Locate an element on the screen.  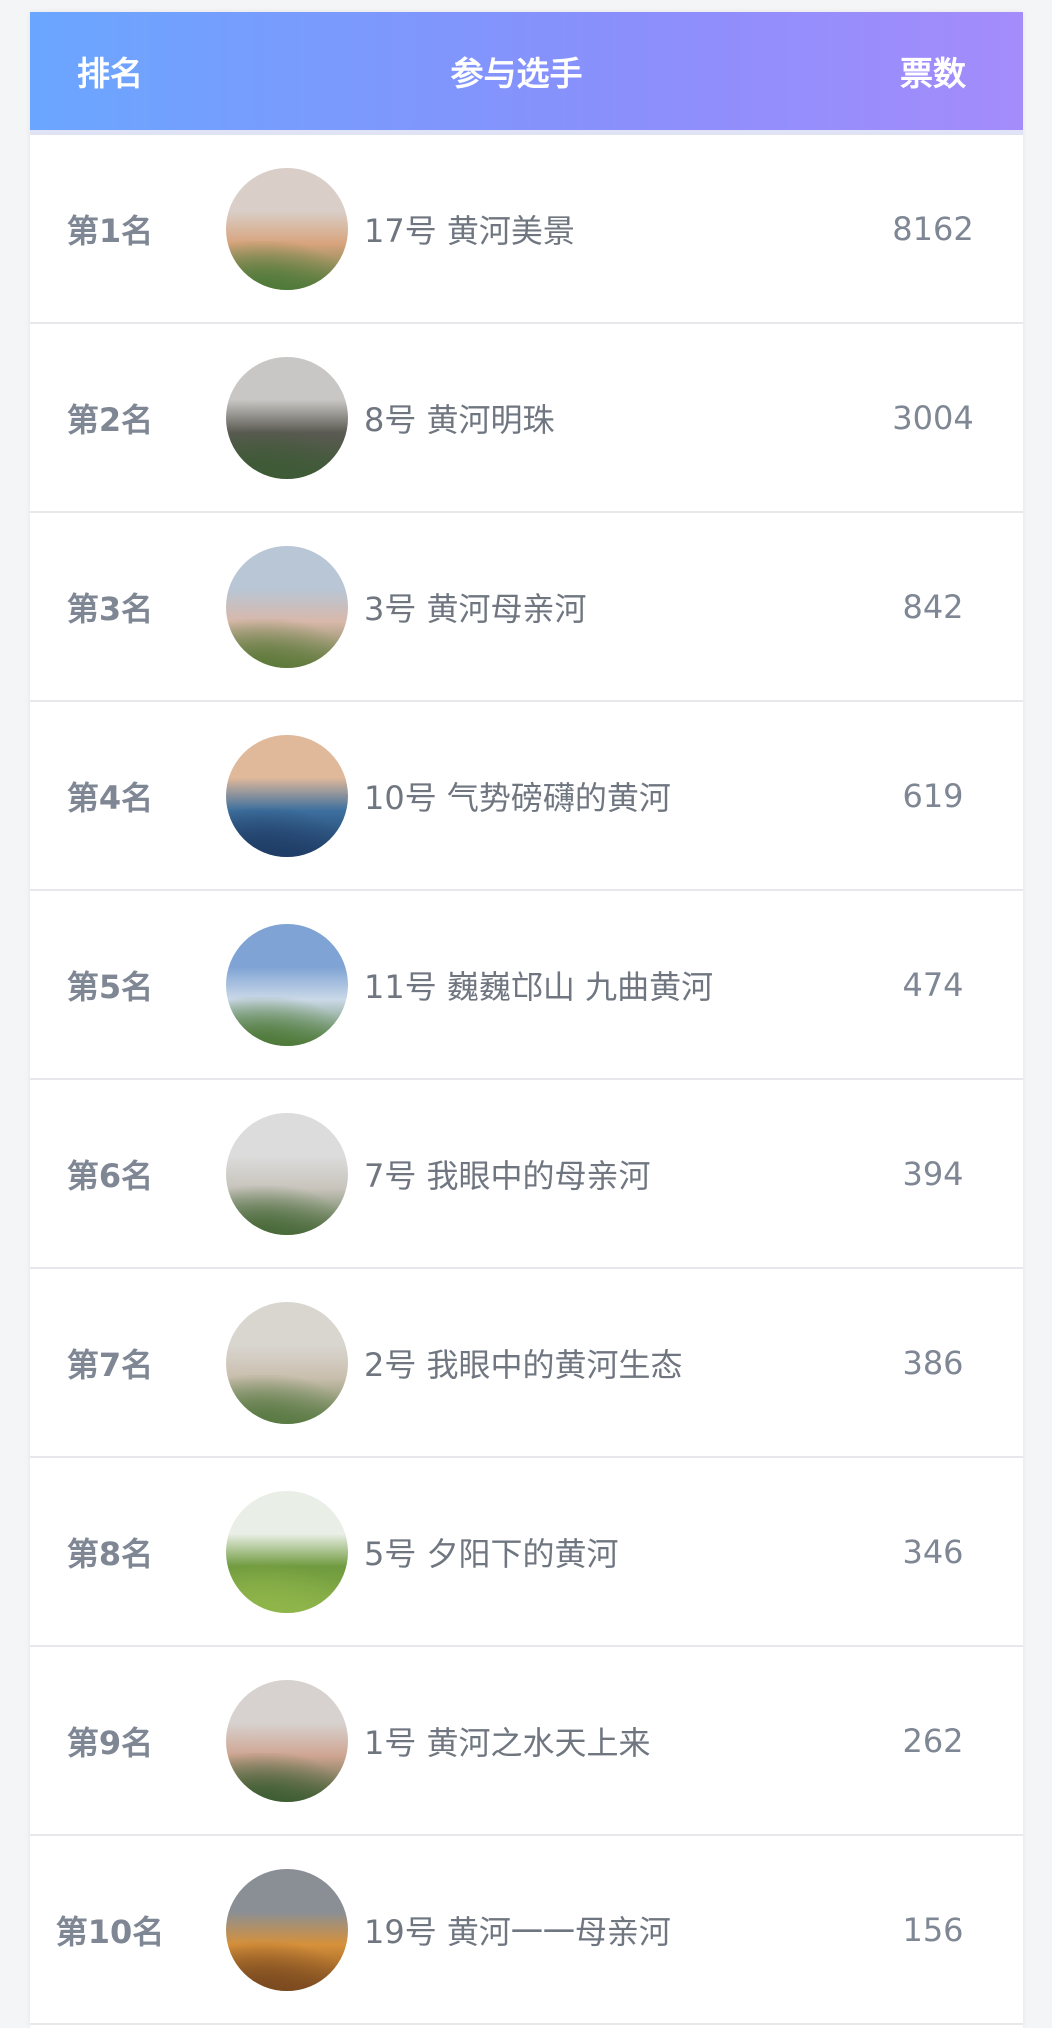
vote-count: 386 is located at coordinates (933, 1362).